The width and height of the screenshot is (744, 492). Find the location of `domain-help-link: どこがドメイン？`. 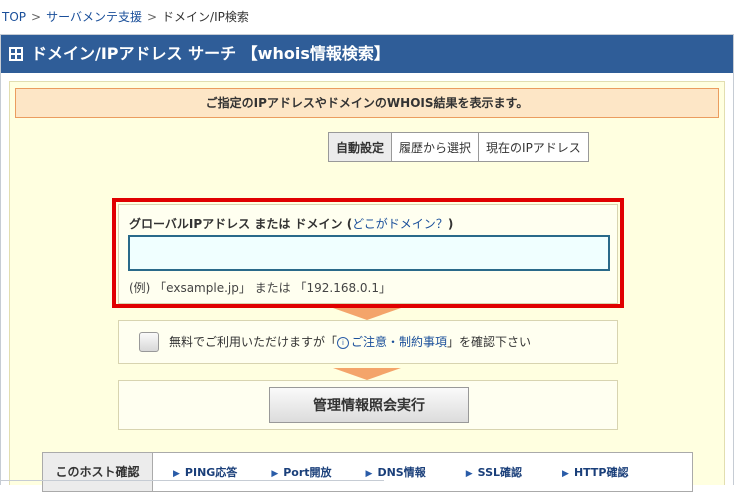

domain-help-link: どこがドメイン？ is located at coordinates (400, 224).